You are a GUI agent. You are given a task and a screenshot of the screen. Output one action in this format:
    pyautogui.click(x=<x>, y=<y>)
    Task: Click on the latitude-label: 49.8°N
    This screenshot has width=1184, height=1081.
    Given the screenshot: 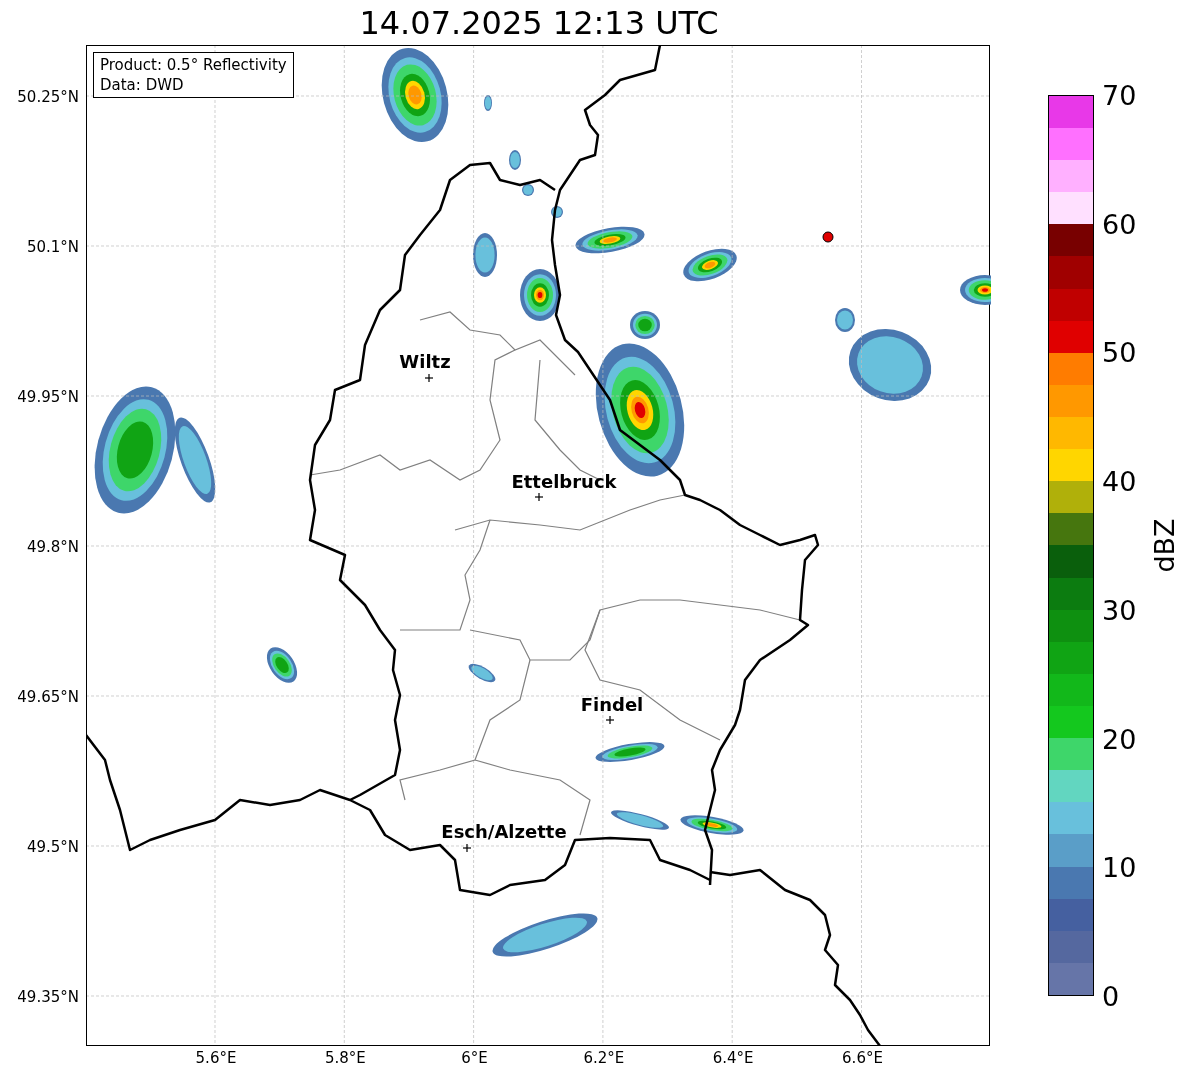 What is the action you would take?
    pyautogui.click(x=52, y=547)
    